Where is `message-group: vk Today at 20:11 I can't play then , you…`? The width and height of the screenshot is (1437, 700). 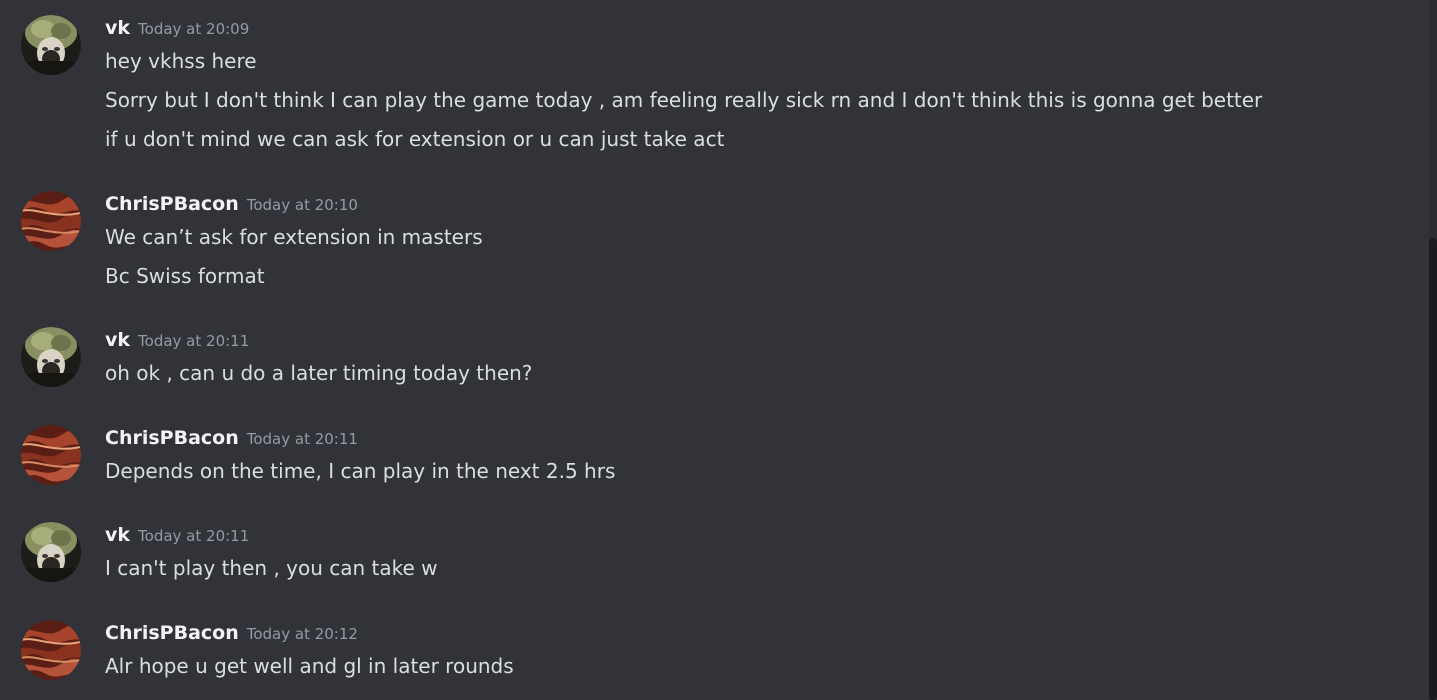
message-group: vk Today at 20:11 I can't play then , you… is located at coordinates (710, 553).